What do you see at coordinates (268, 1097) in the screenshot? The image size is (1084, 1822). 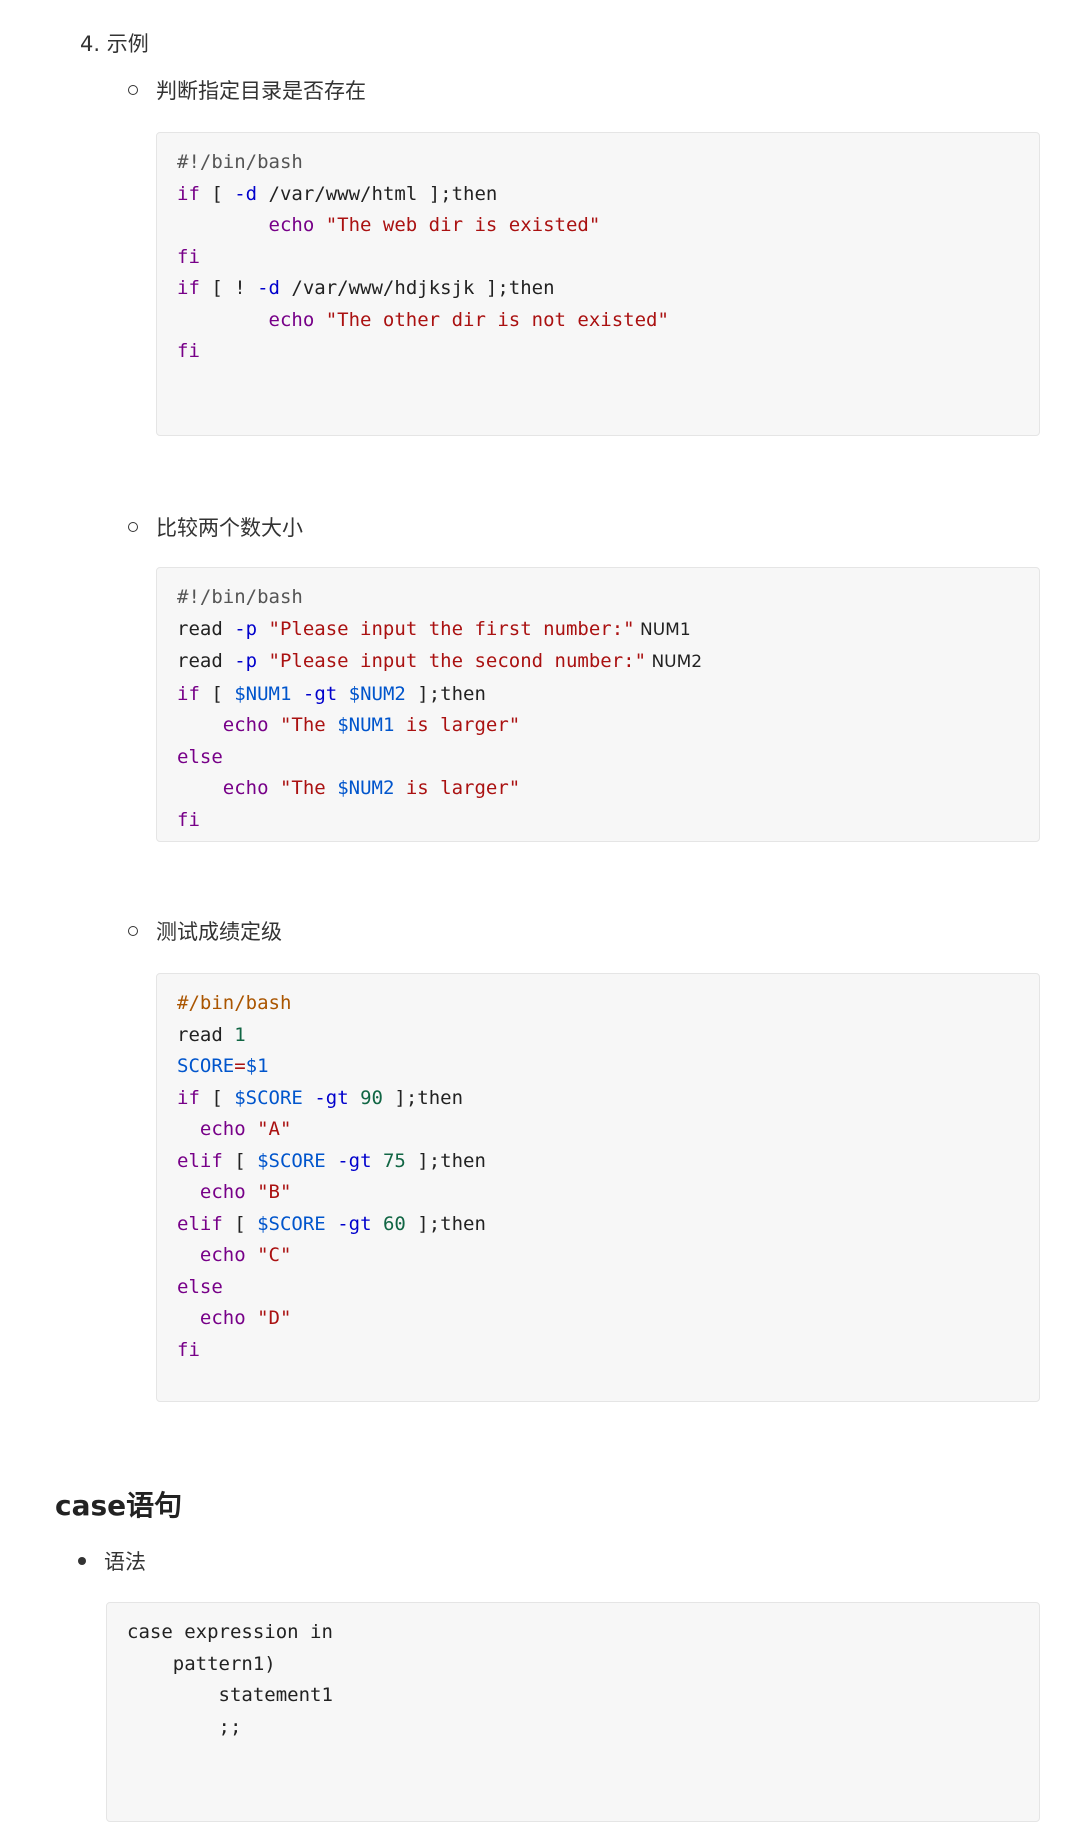 I see `code-token: $SCORE` at bounding box center [268, 1097].